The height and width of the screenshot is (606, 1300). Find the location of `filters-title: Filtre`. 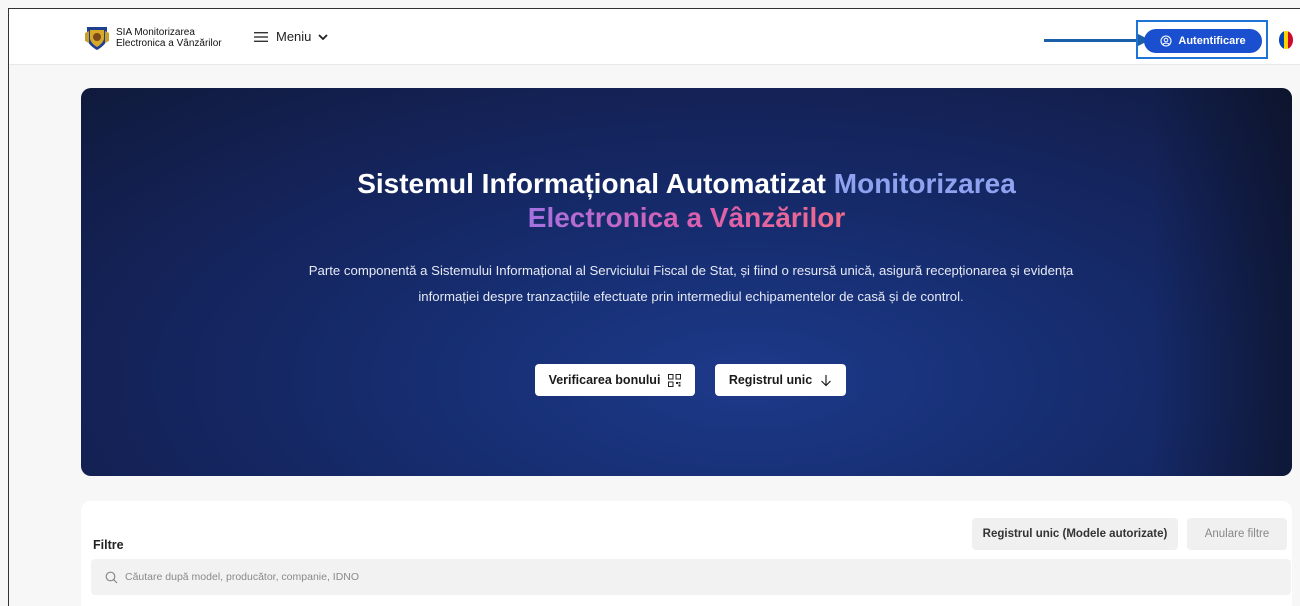

filters-title: Filtre is located at coordinates (108, 545).